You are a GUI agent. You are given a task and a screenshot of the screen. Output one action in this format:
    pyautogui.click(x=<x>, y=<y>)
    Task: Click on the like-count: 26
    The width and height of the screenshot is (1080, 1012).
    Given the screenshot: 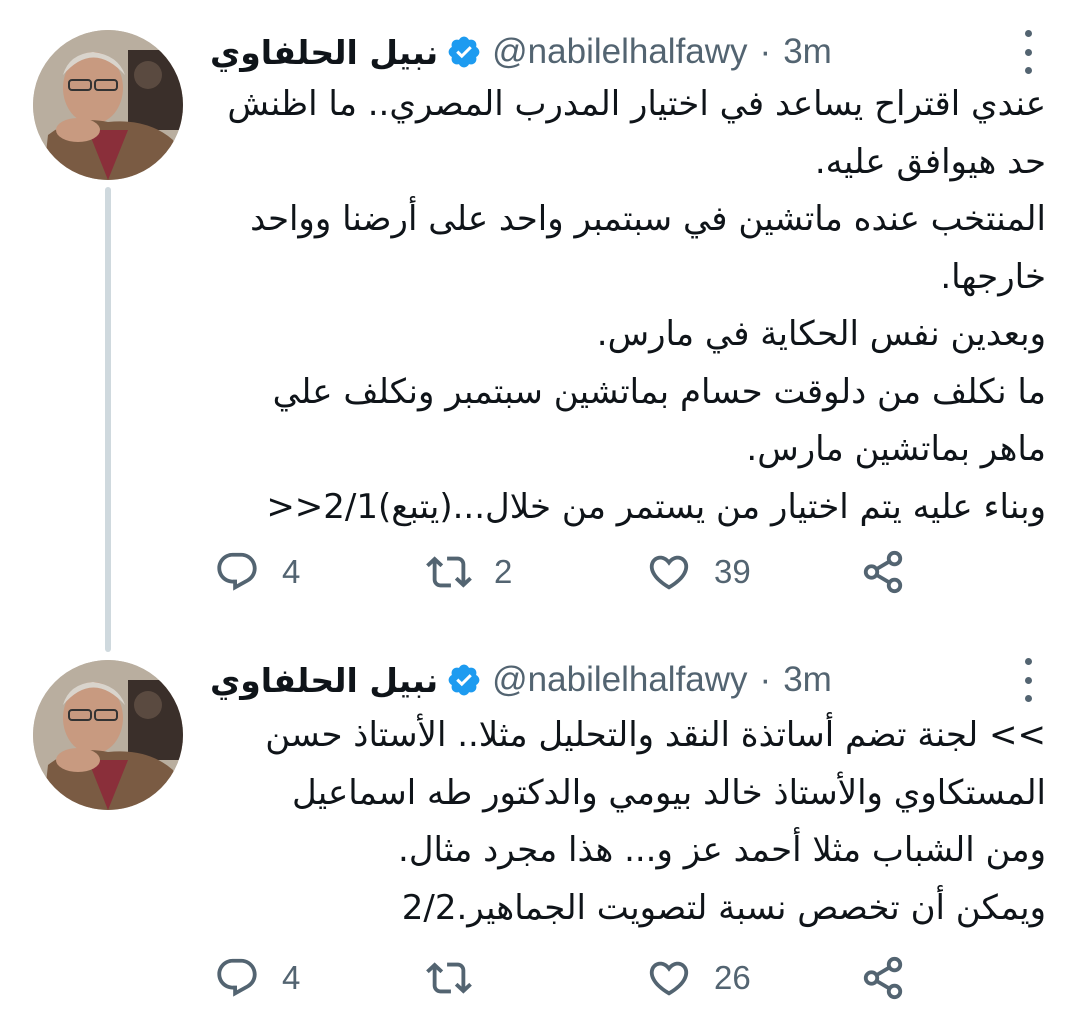 What is the action you would take?
    pyautogui.click(x=732, y=977)
    